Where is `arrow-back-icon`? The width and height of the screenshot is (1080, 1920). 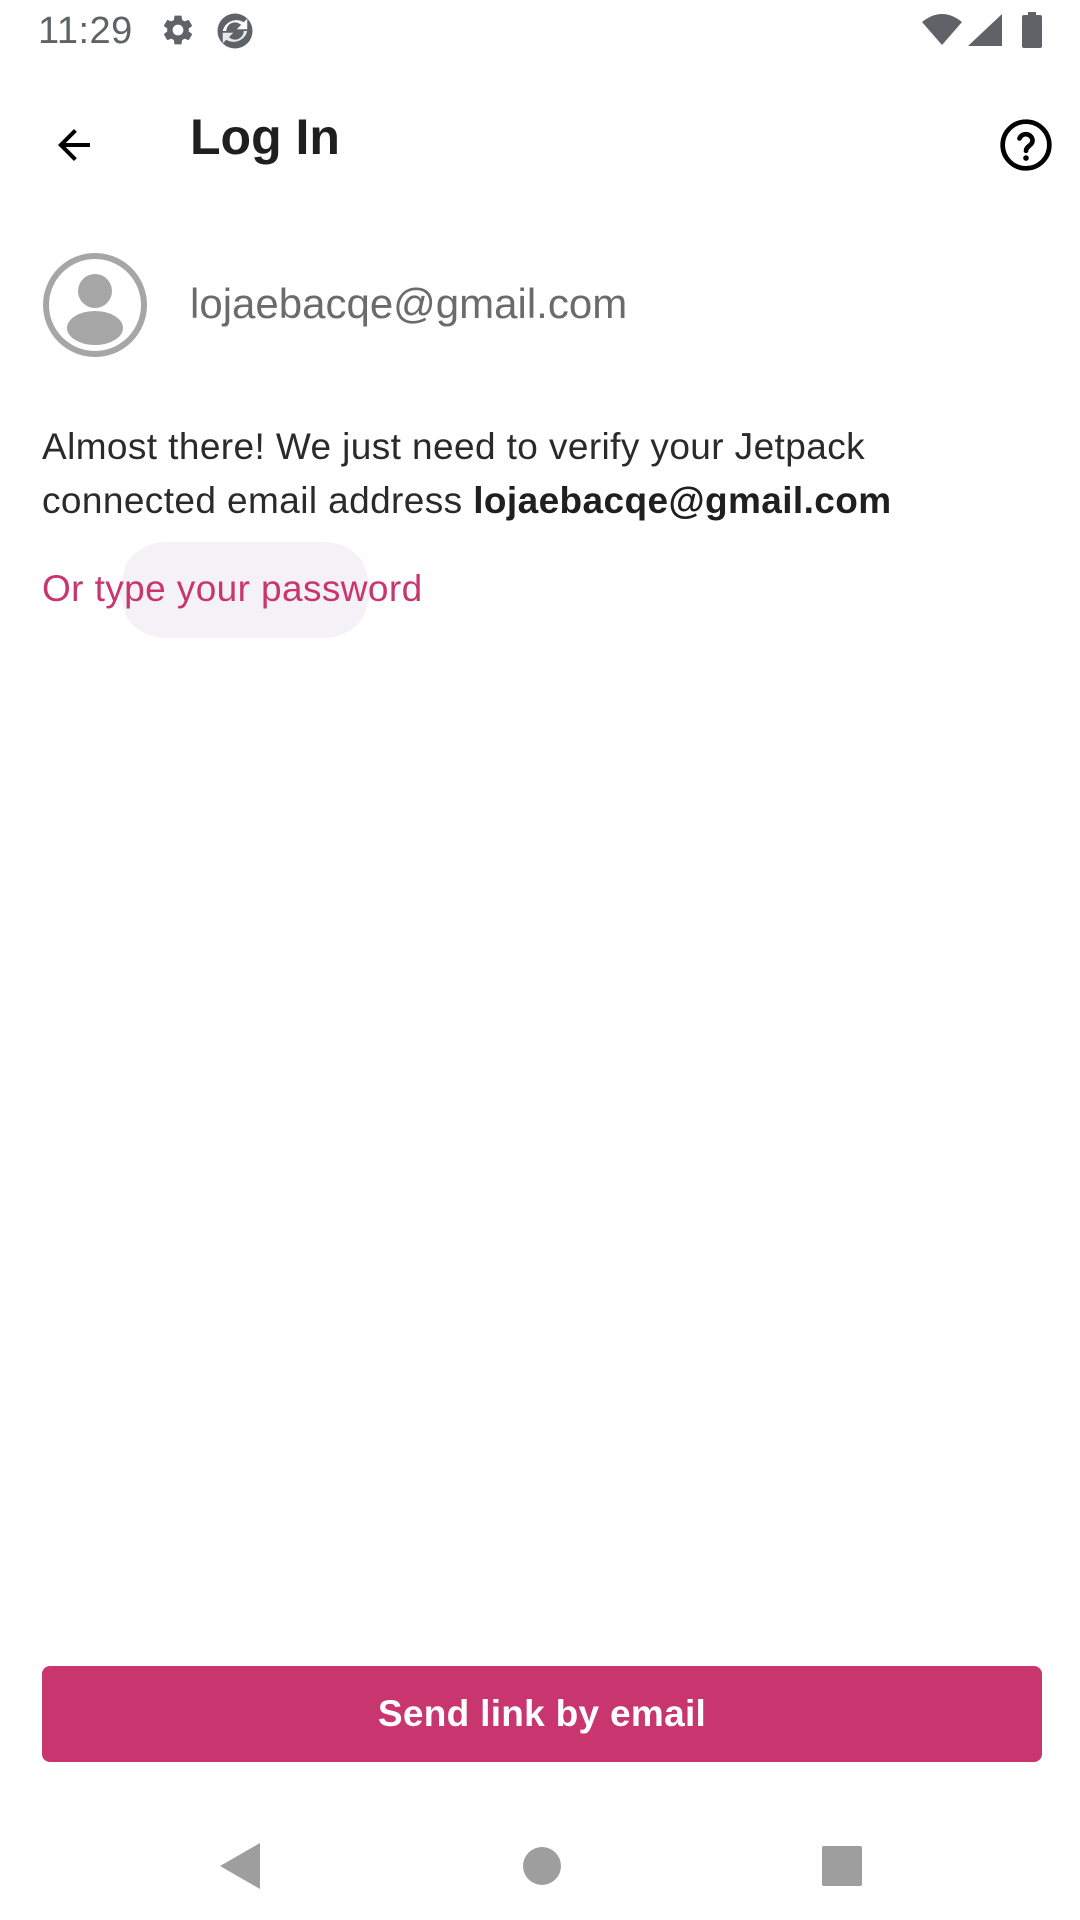
arrow-back-icon is located at coordinates (74, 147).